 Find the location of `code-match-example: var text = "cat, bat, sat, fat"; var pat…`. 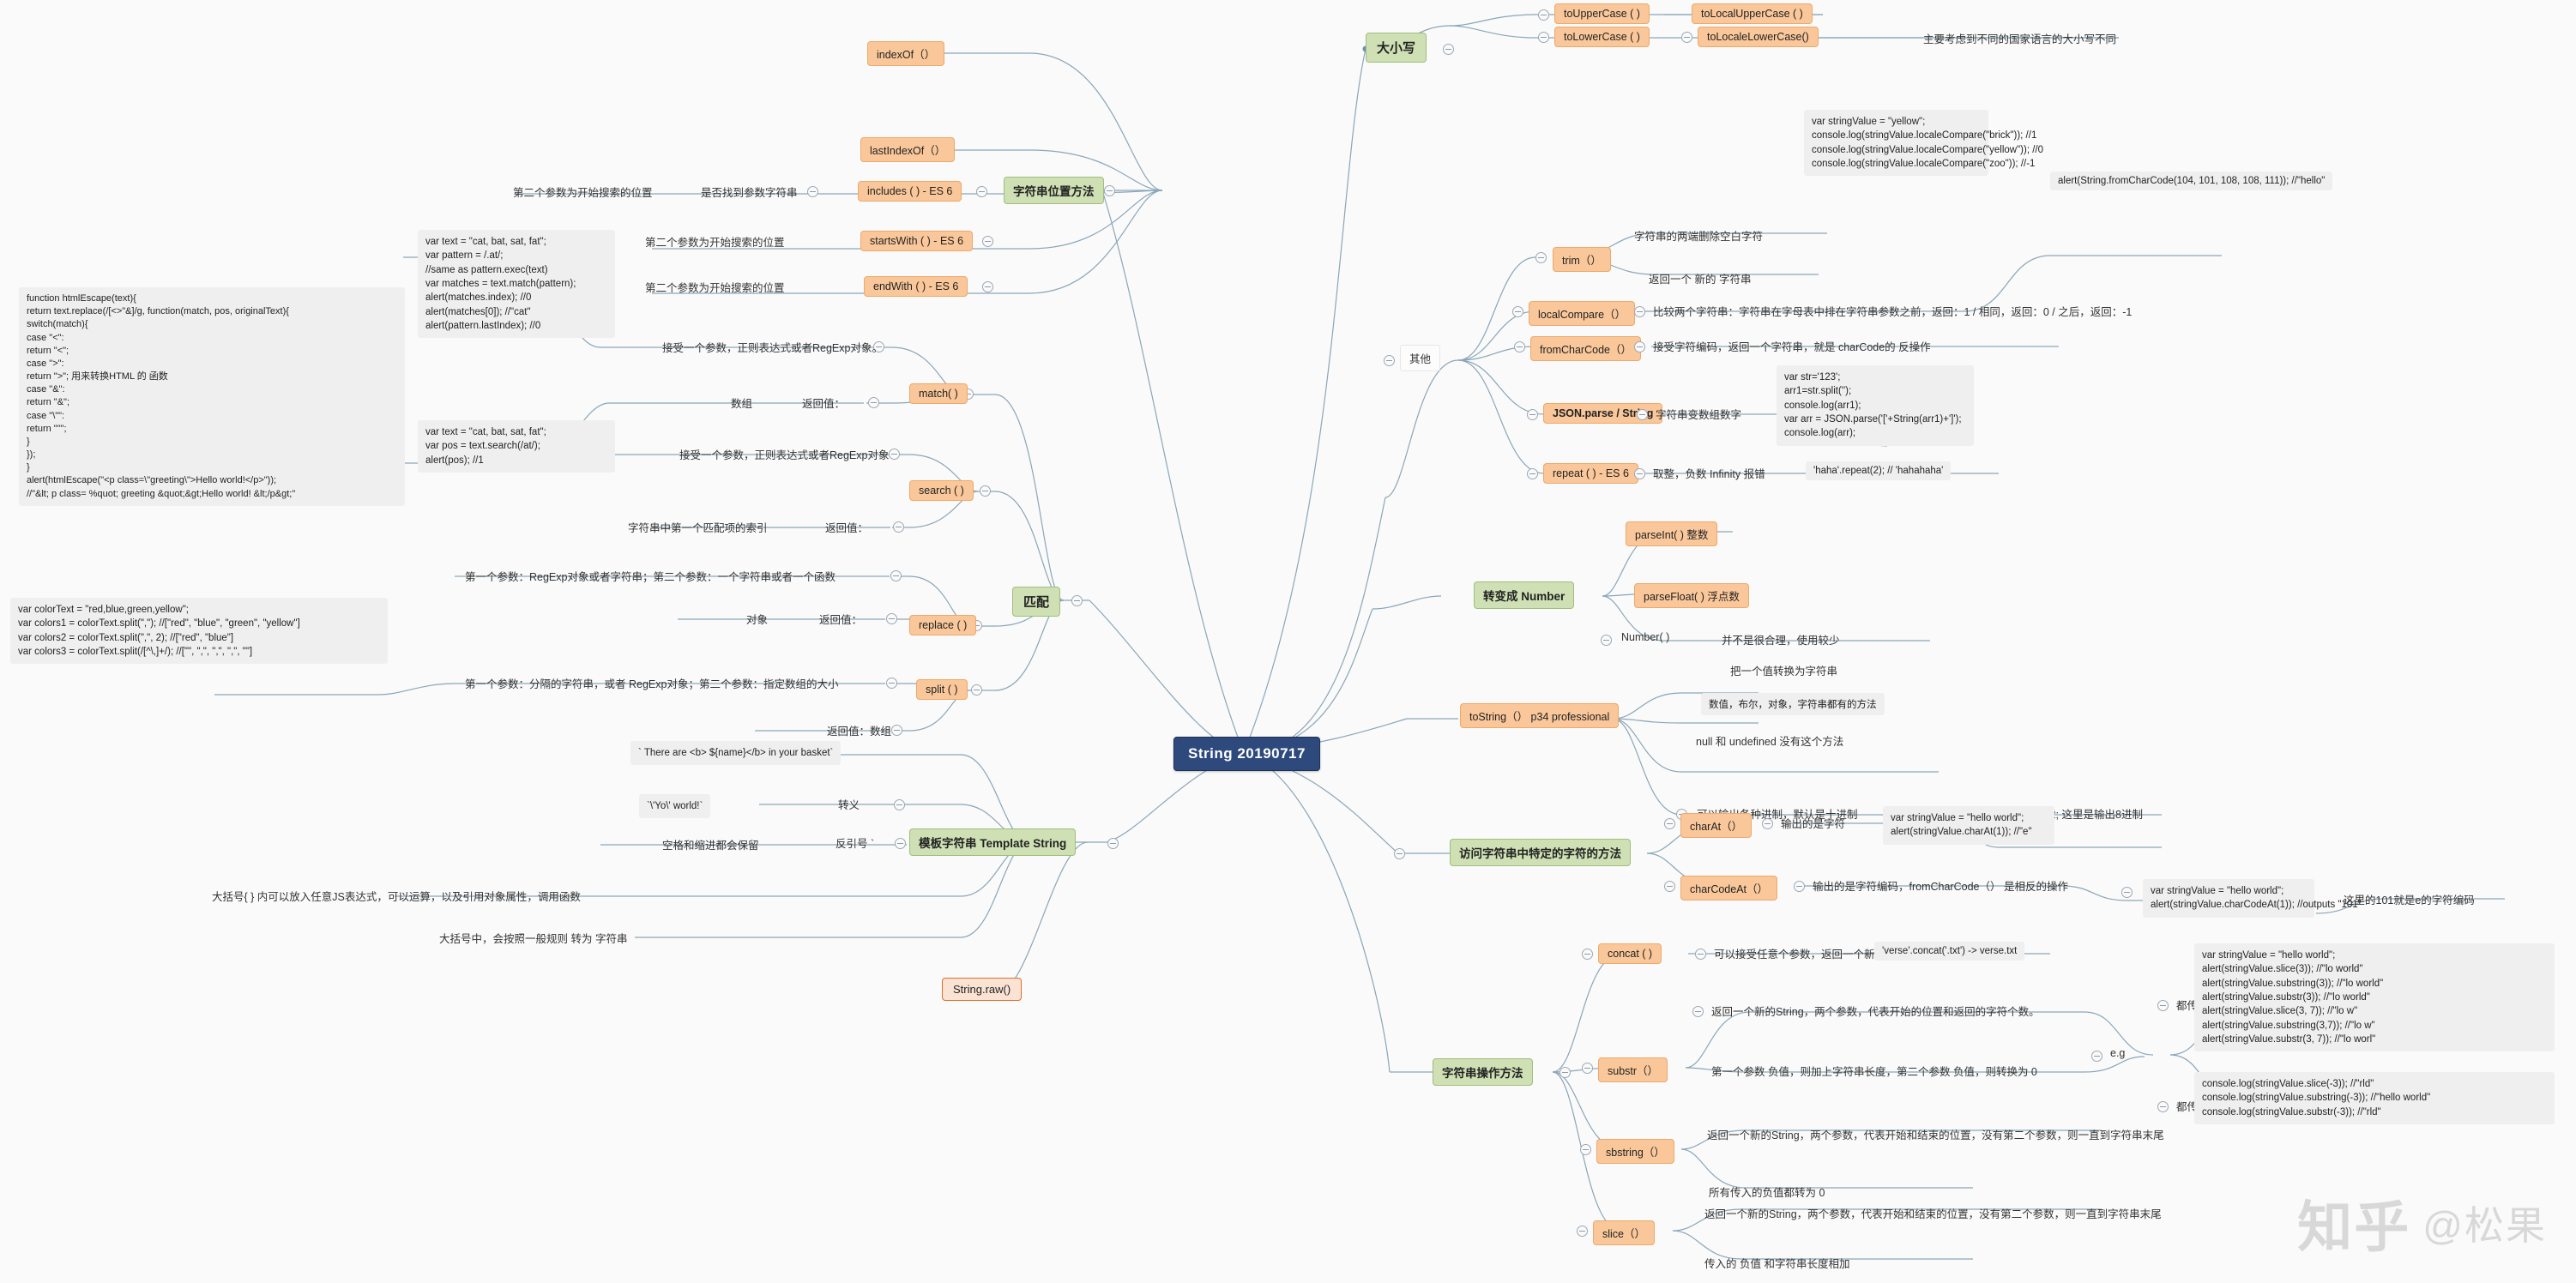

code-match-example: var text = "cat, bat, sat, fat"; var pat… is located at coordinates (516, 284).